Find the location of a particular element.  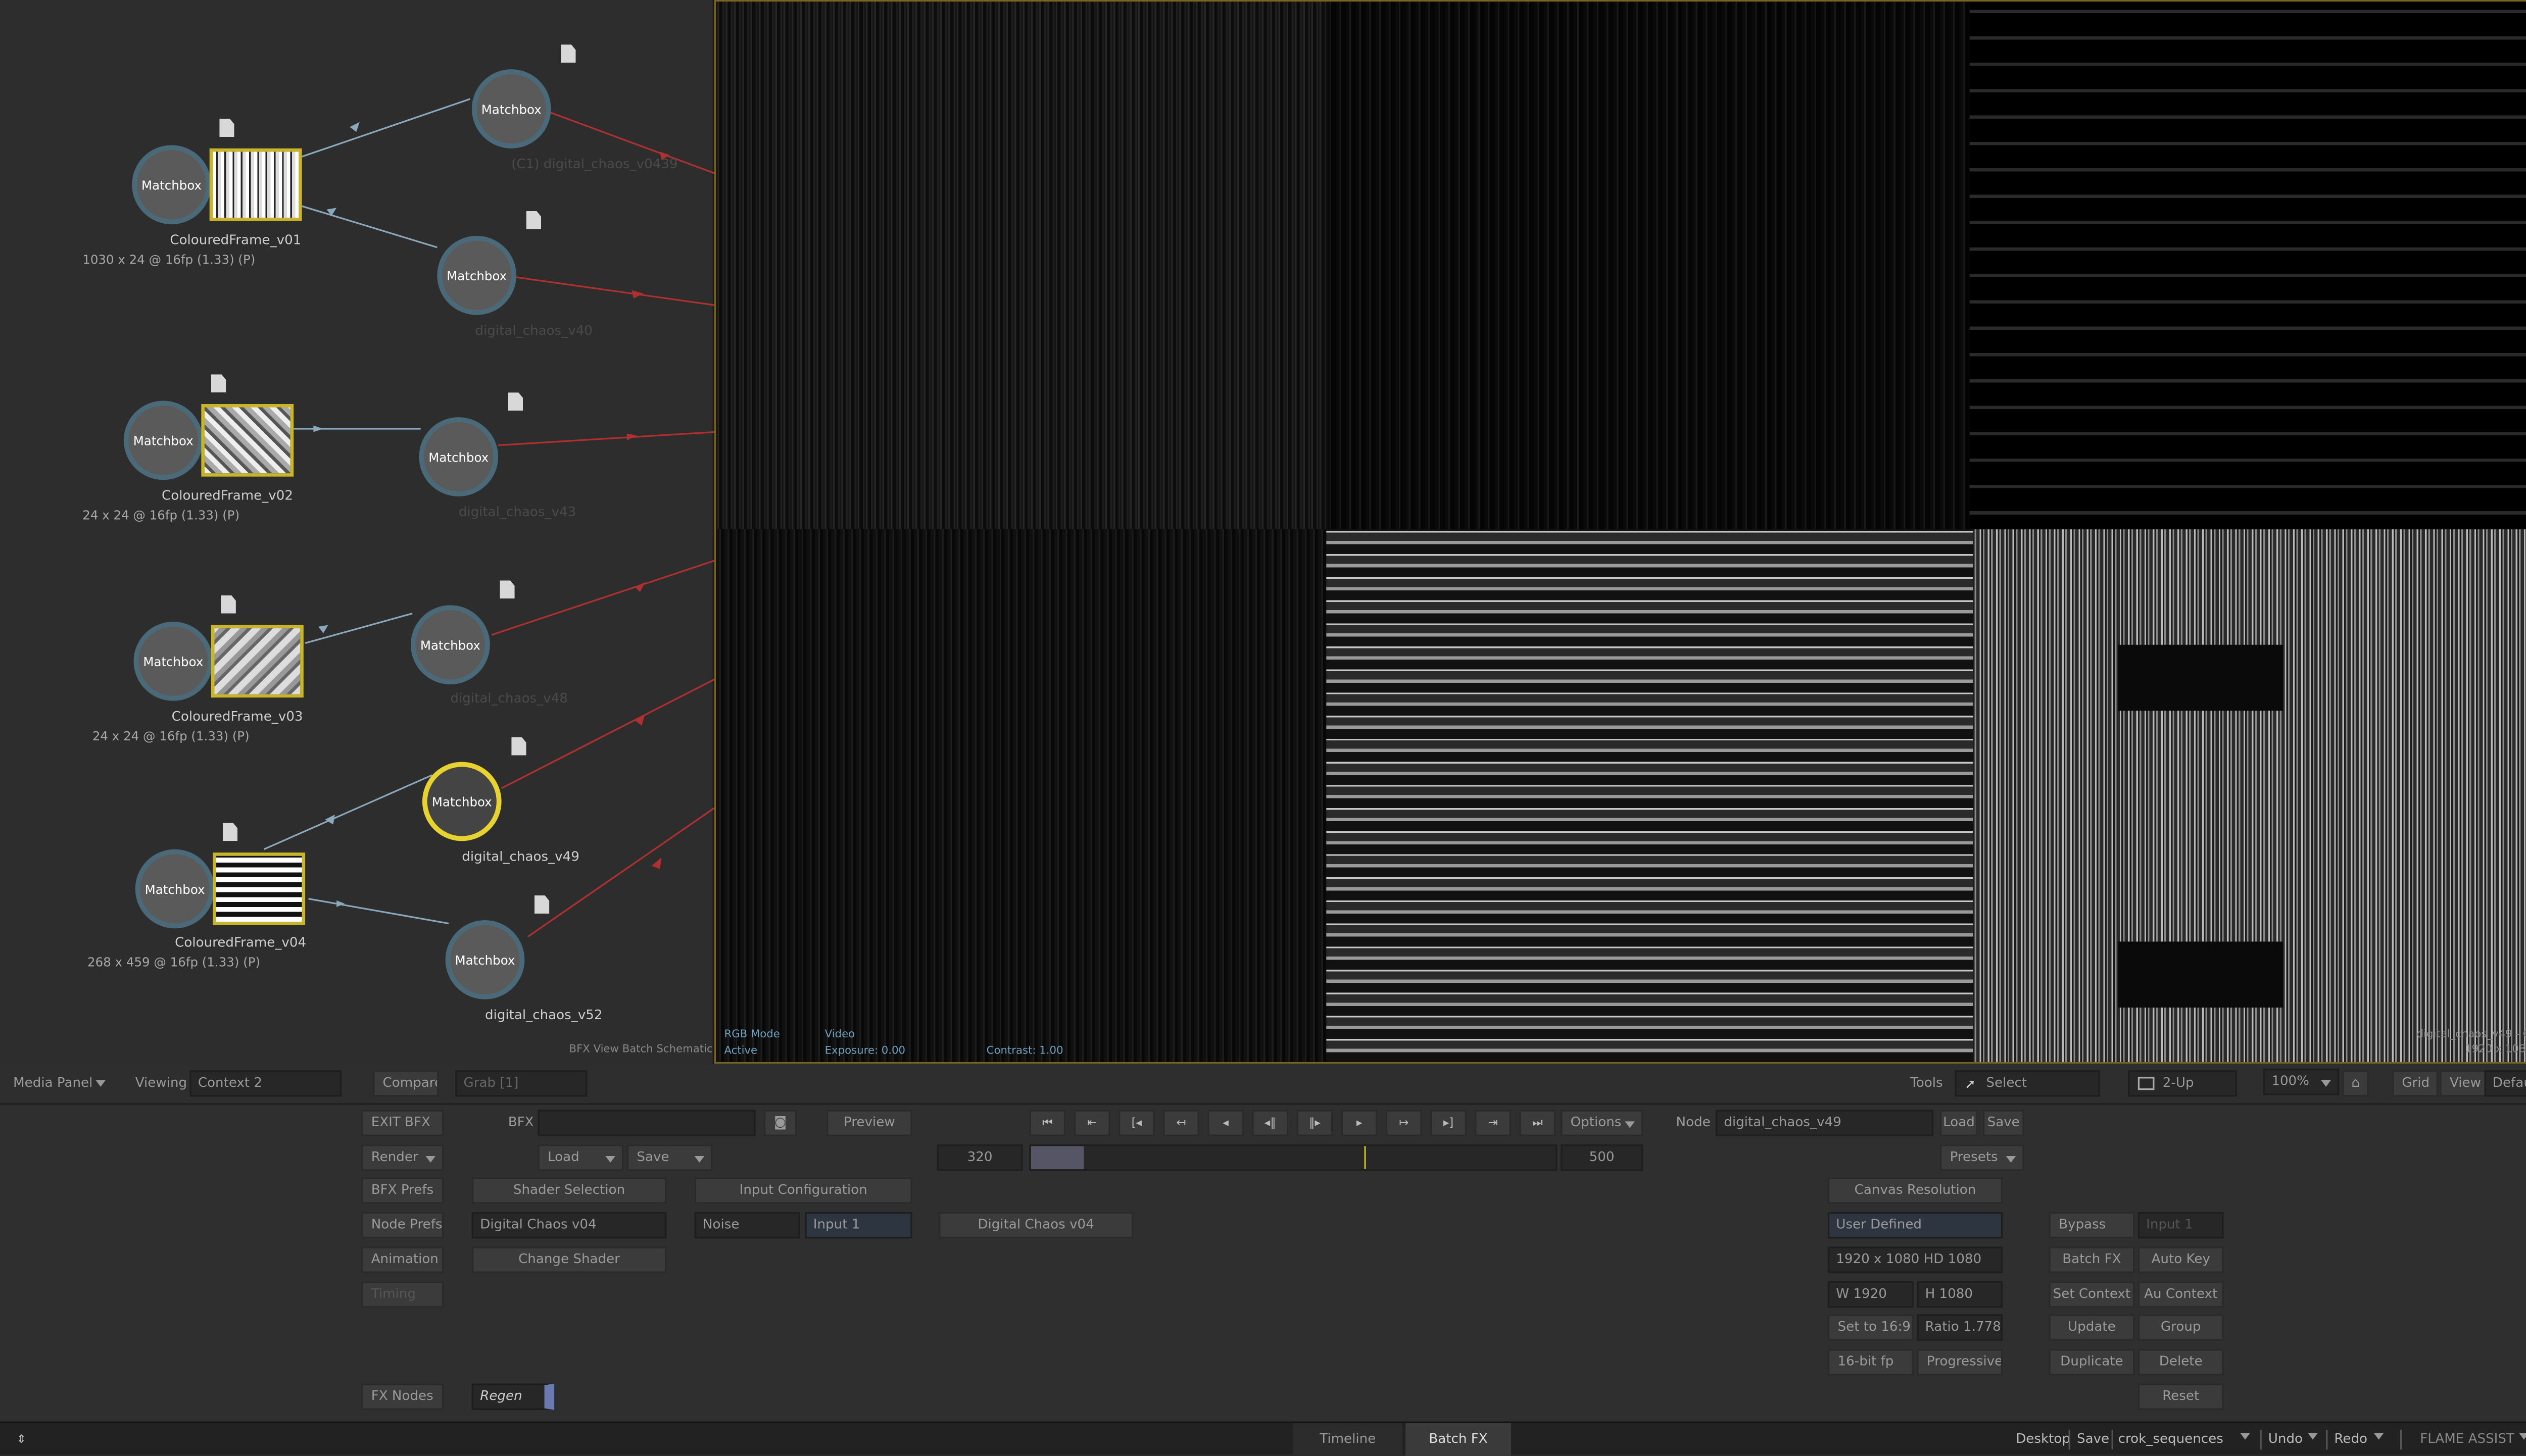

bypass-input-field: Input 1 is located at coordinates (2181, 1225).